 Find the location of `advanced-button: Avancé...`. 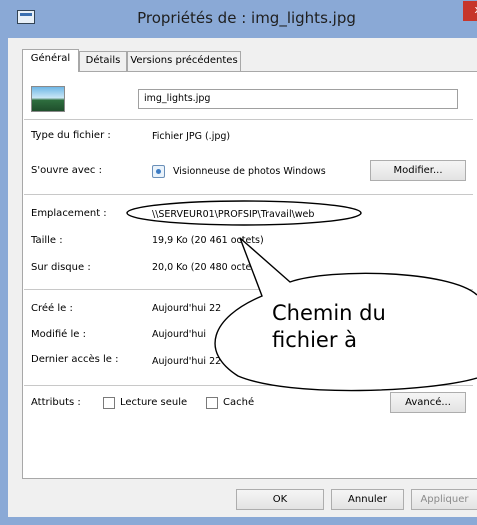

advanced-button: Avancé... is located at coordinates (428, 402).